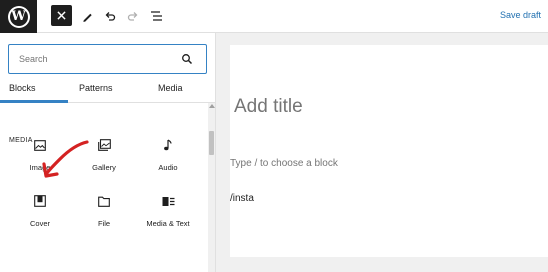 This screenshot has width=548, height=272. Describe the element at coordinates (40, 167) in the screenshot. I see `block-label: Image` at that location.